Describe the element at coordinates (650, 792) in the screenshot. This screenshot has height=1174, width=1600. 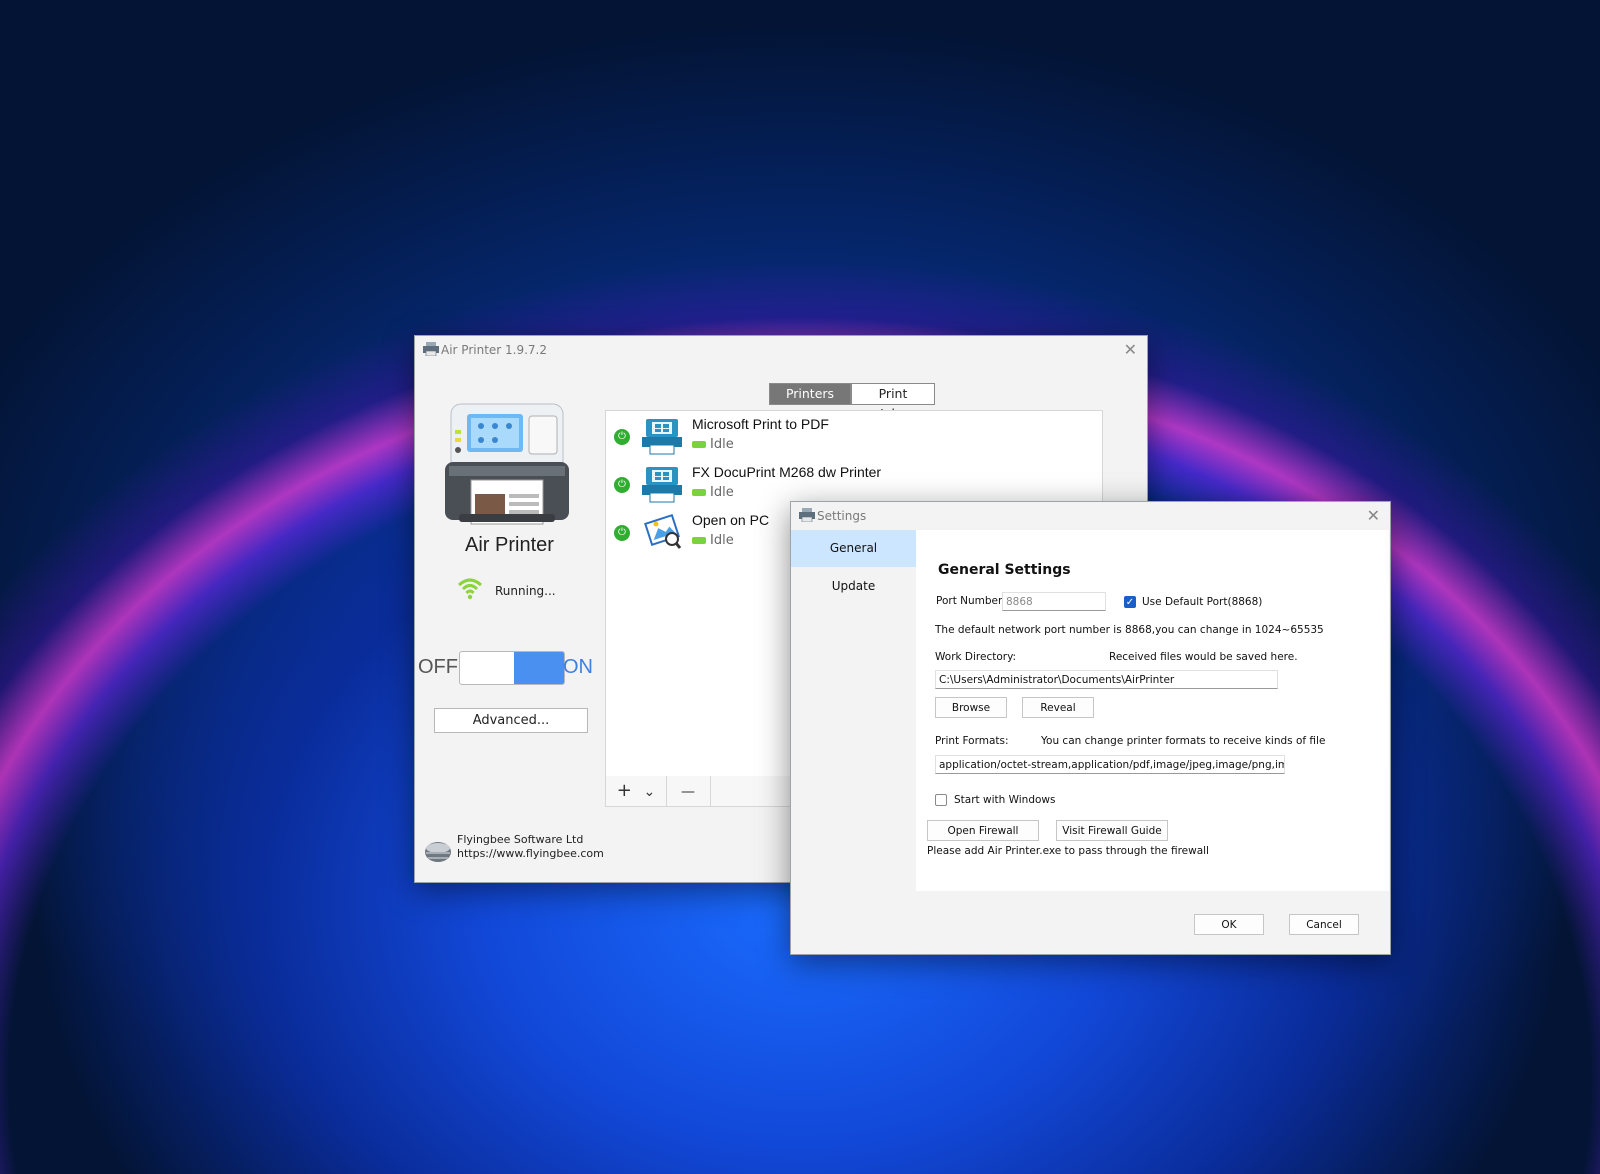
I see `chevron-down-icon: ⌄` at that location.